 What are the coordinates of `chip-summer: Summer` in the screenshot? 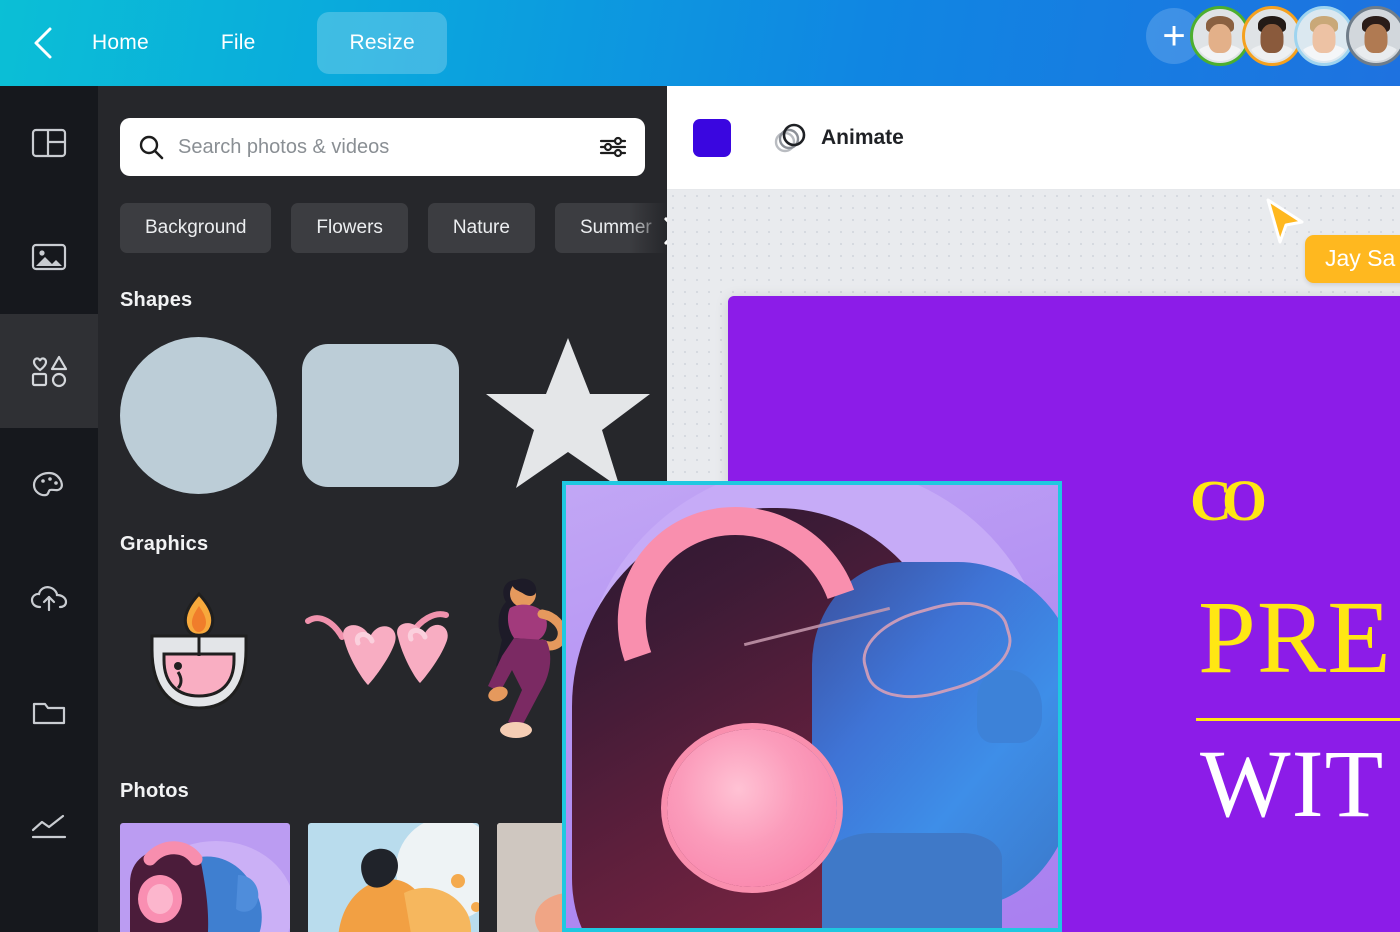 It's located at (610, 228).